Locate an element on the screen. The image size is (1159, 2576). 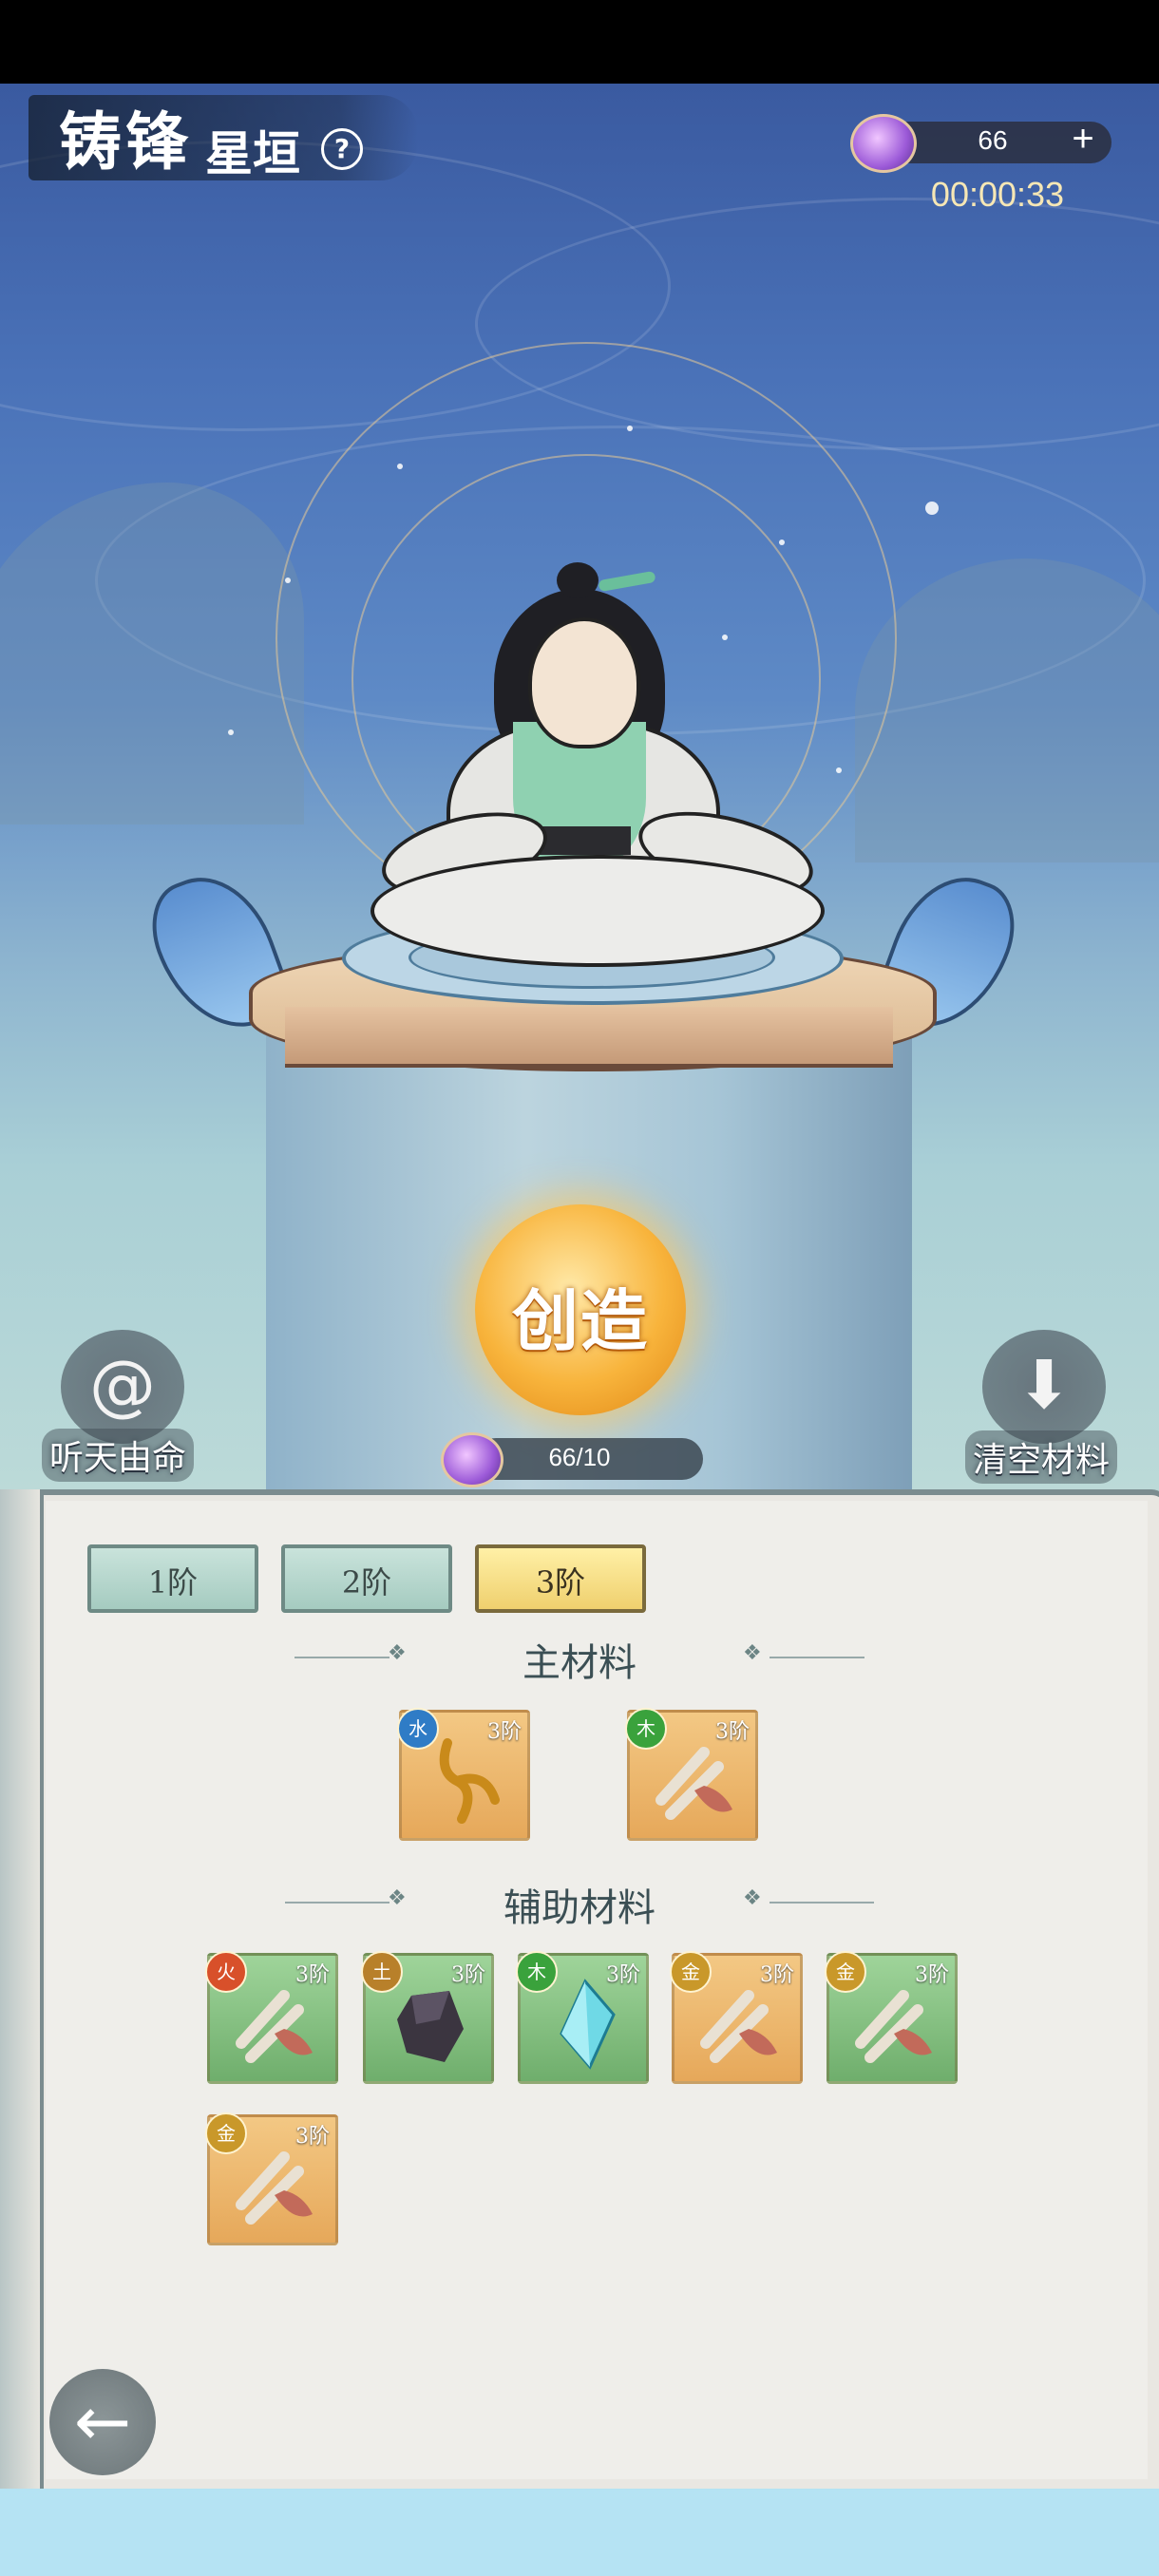
character-lap is located at coordinates (597, 911).